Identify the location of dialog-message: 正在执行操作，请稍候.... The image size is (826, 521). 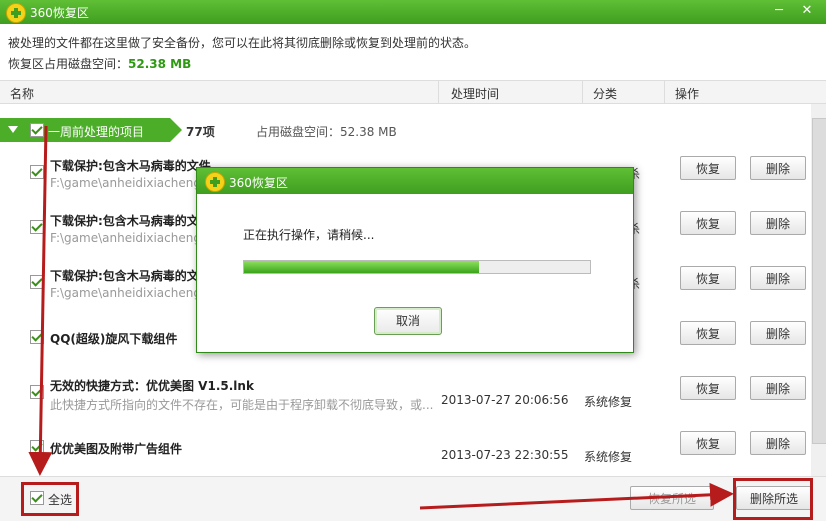
(309, 235).